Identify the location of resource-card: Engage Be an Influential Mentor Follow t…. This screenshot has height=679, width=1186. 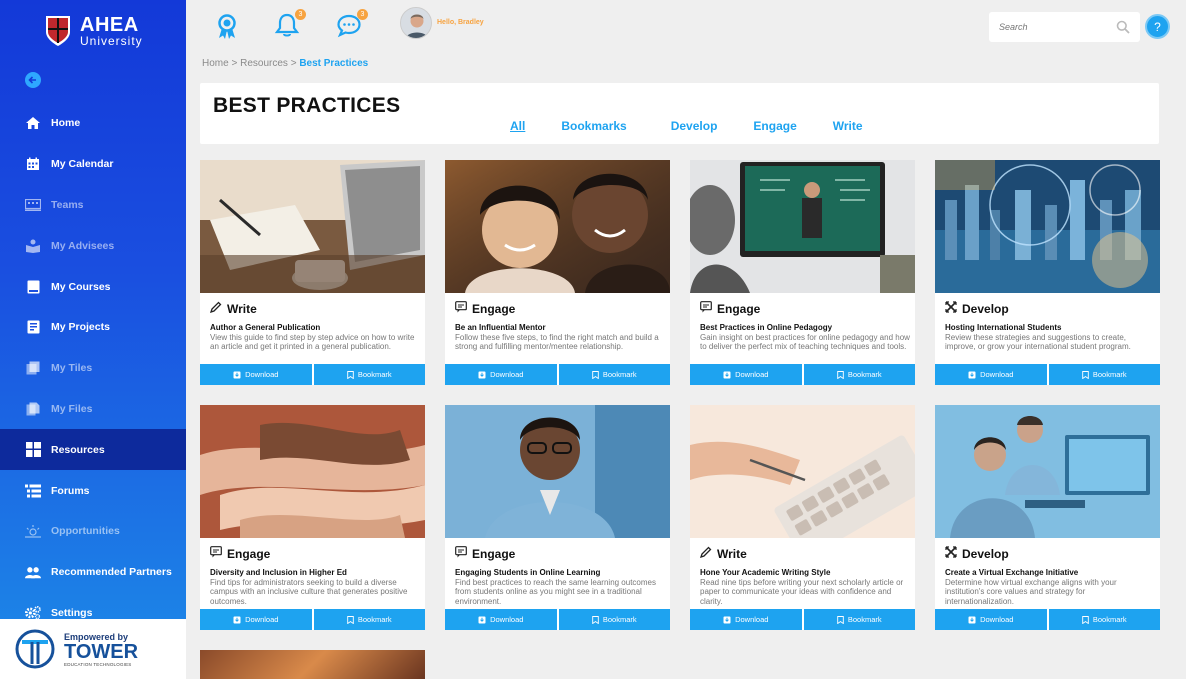
(557, 272).